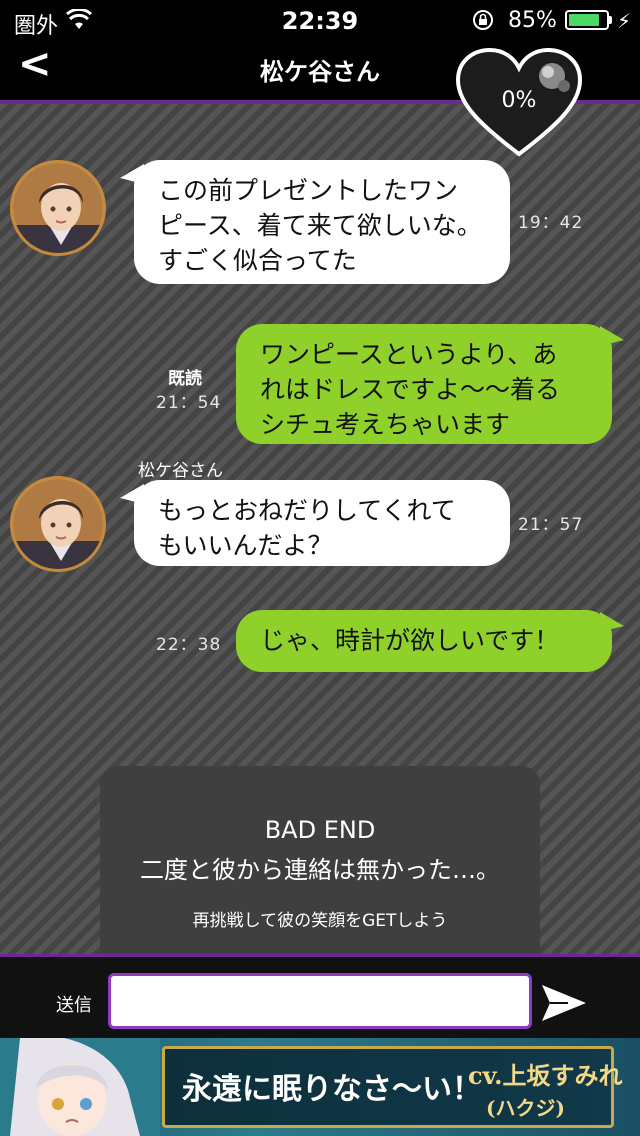 The image size is (640, 1136). What do you see at coordinates (320, 870) in the screenshot?
I see `end-message: 二度と彼から連絡は無かった…。` at bounding box center [320, 870].